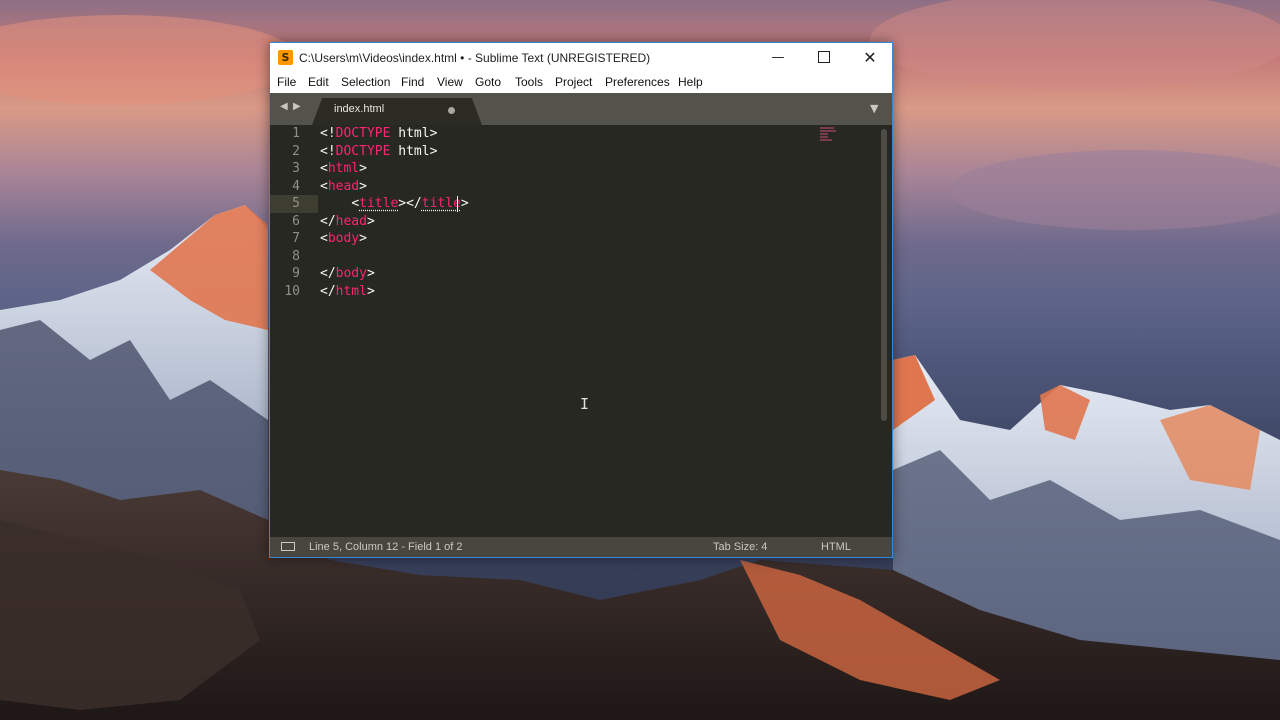 This screenshot has height=720, width=1280. Describe the element at coordinates (778, 58) in the screenshot. I see `minimize-button: —` at that location.